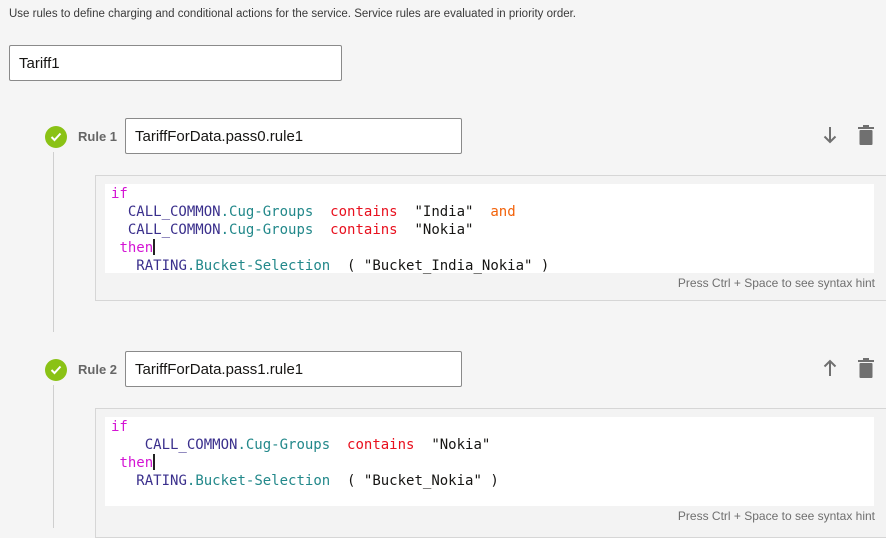  What do you see at coordinates (503, 212) in the screenshot?
I see `code-token: and` at bounding box center [503, 212].